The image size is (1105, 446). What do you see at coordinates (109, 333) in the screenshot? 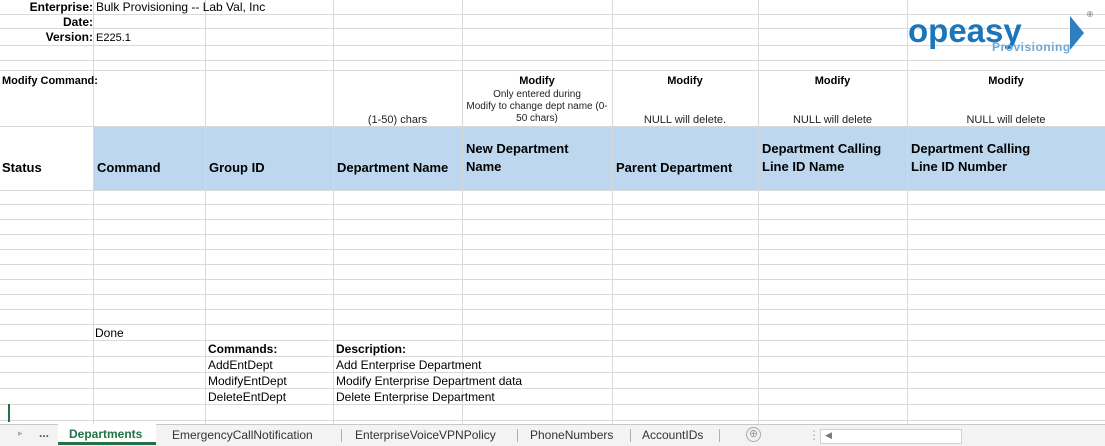
I see `done-marker: Done` at bounding box center [109, 333].